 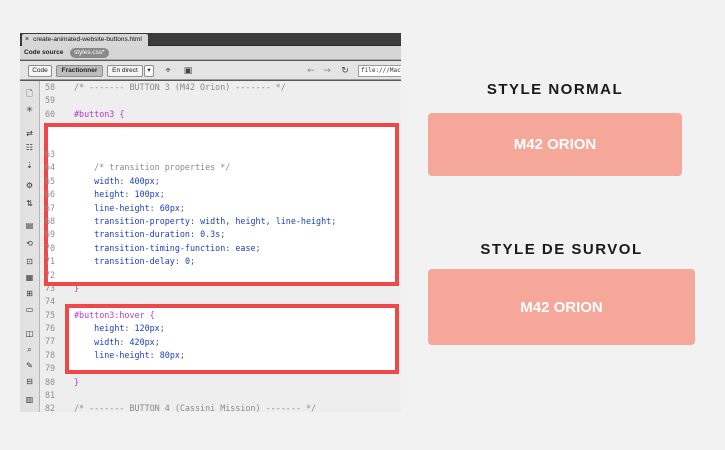 I want to click on code-view-button: Code, so click(x=40, y=71).